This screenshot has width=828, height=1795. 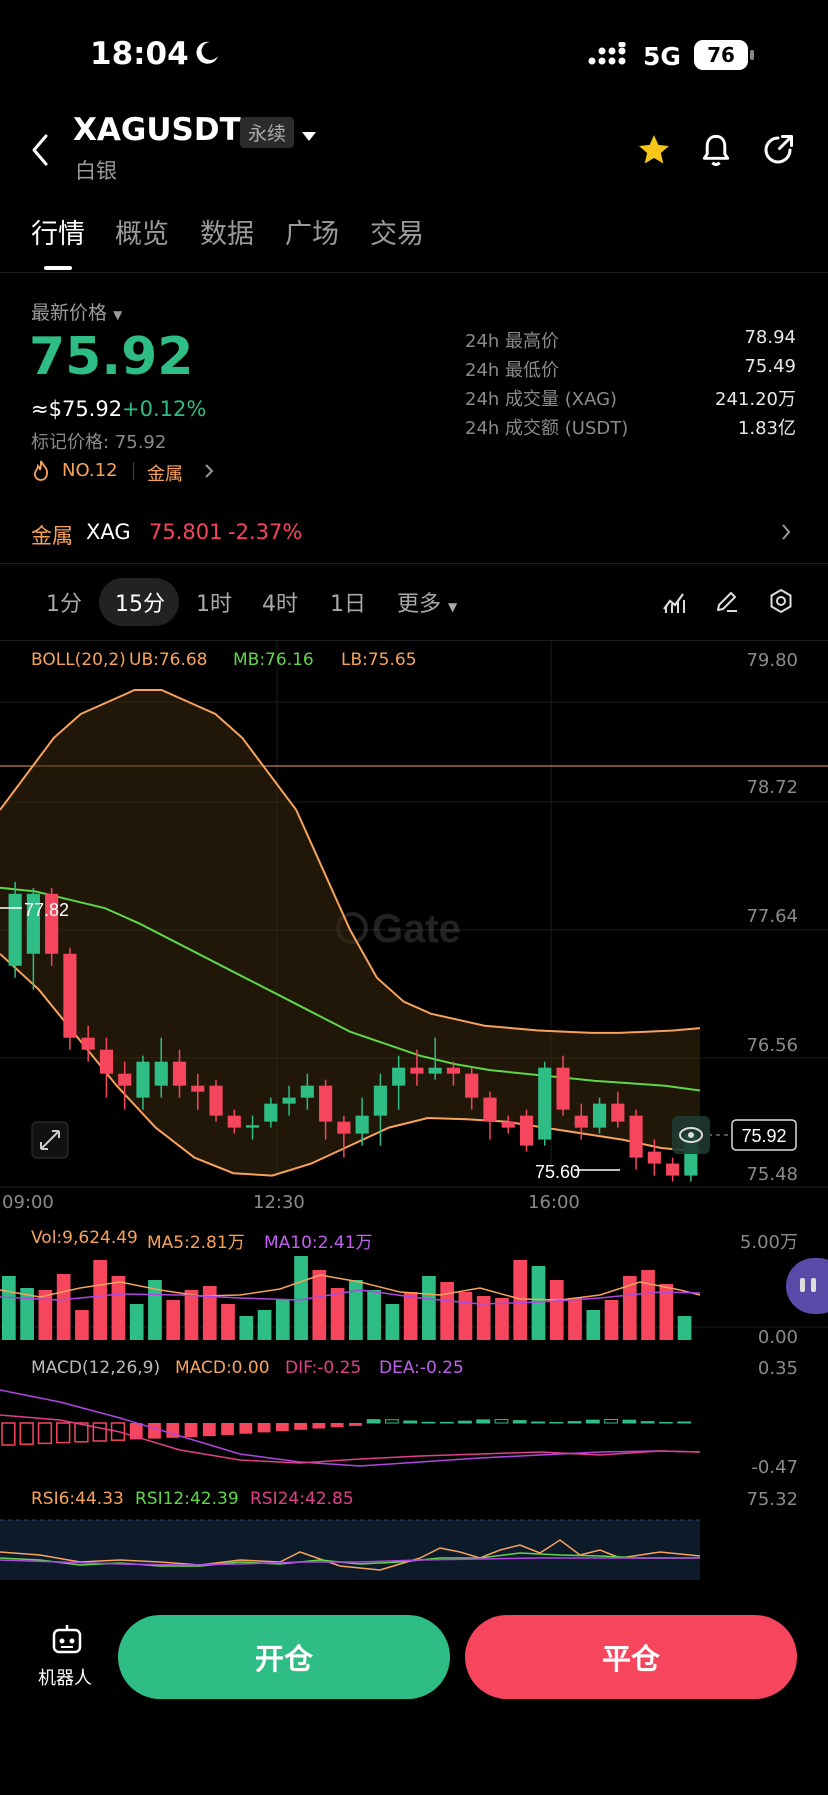 I want to click on tab-square: 广场, so click(x=312, y=231).